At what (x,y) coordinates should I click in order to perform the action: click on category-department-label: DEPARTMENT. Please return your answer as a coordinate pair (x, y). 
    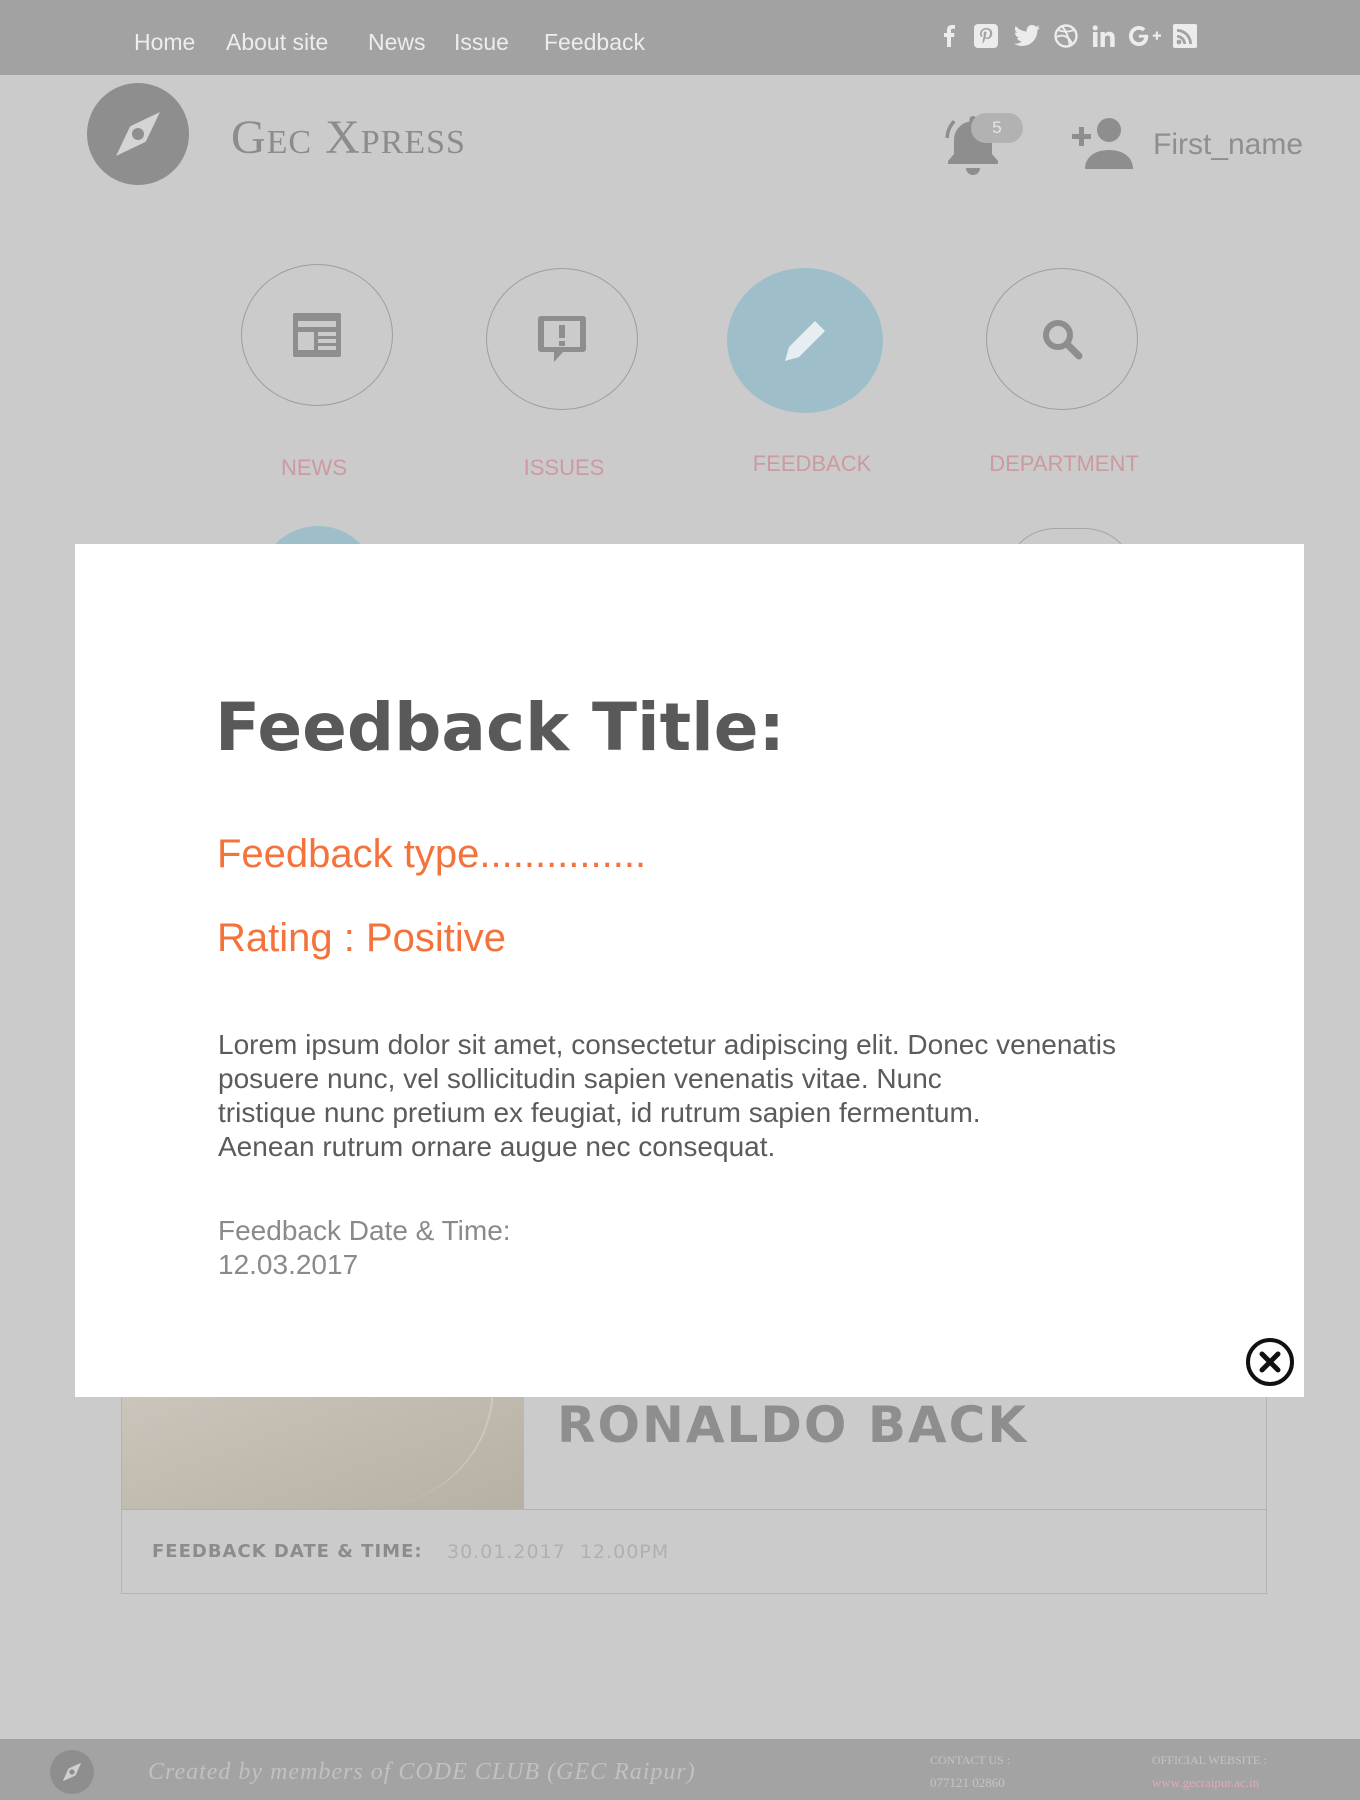
    Looking at the image, I should click on (1064, 464).